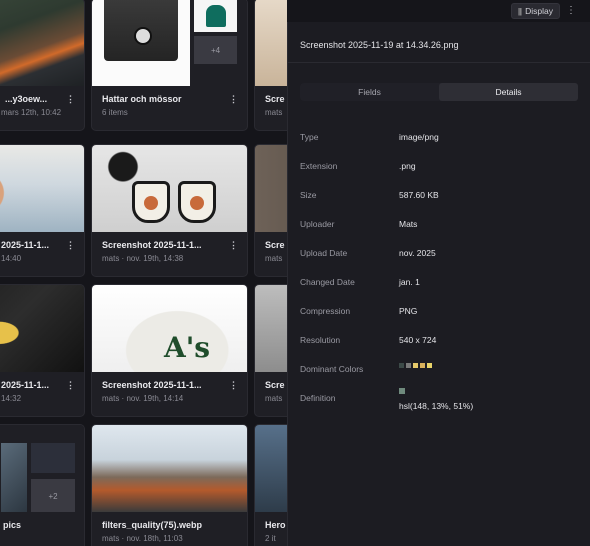 This screenshot has height=546, width=590. What do you see at coordinates (143, 258) in the screenshot?
I see `card-meta: mats · nov. 19th, 14:38` at bounding box center [143, 258].